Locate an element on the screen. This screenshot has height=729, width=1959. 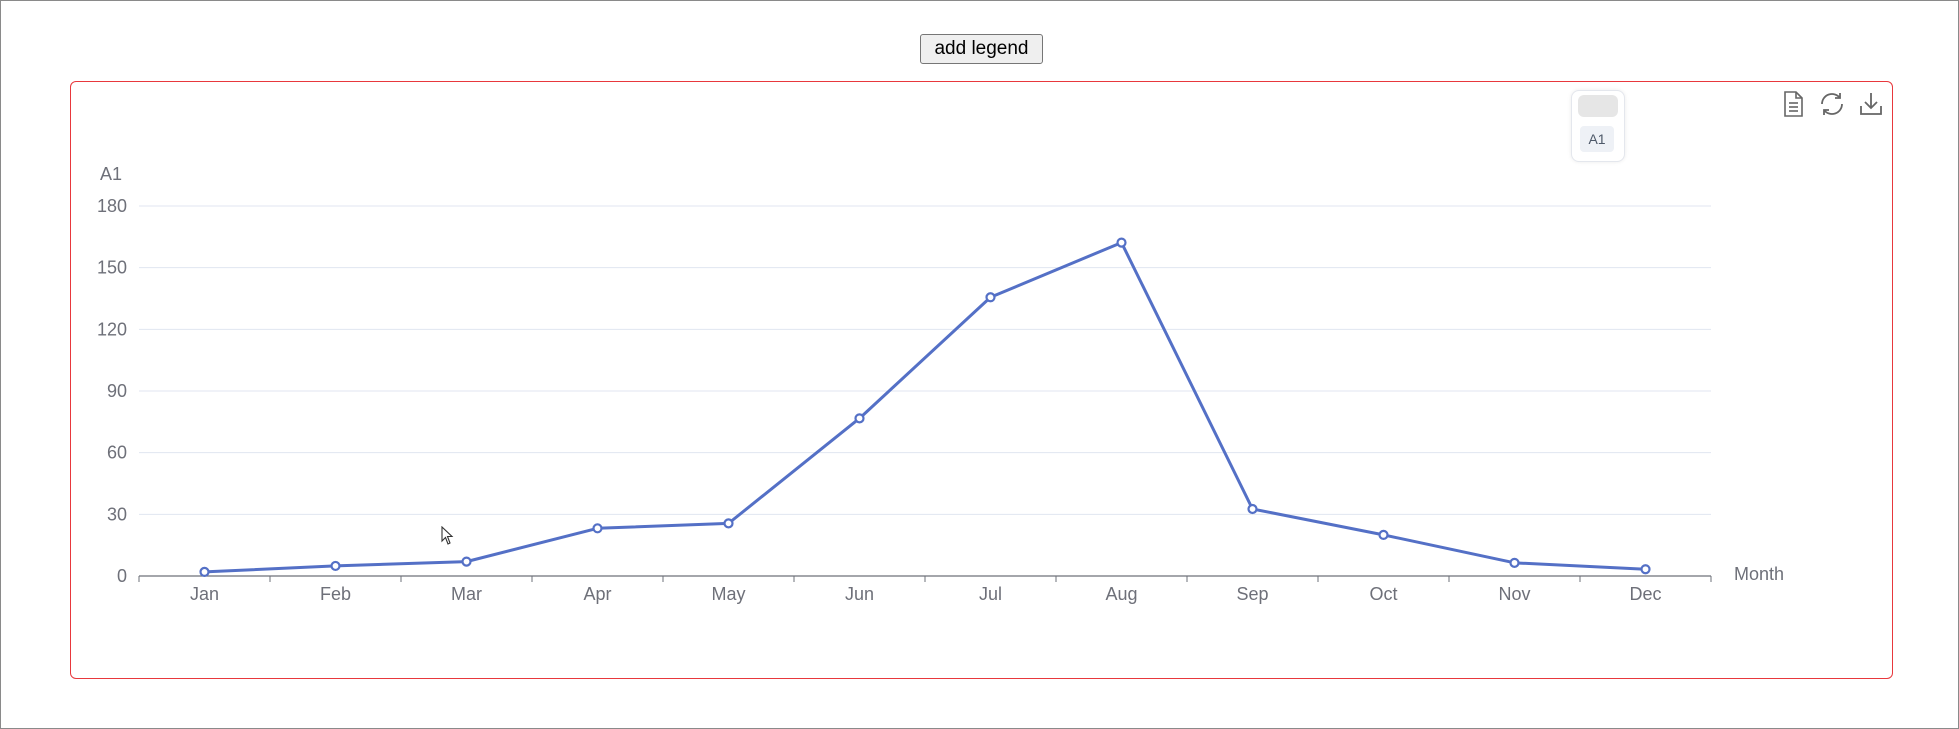
data-point-feb is located at coordinates (335, 566).